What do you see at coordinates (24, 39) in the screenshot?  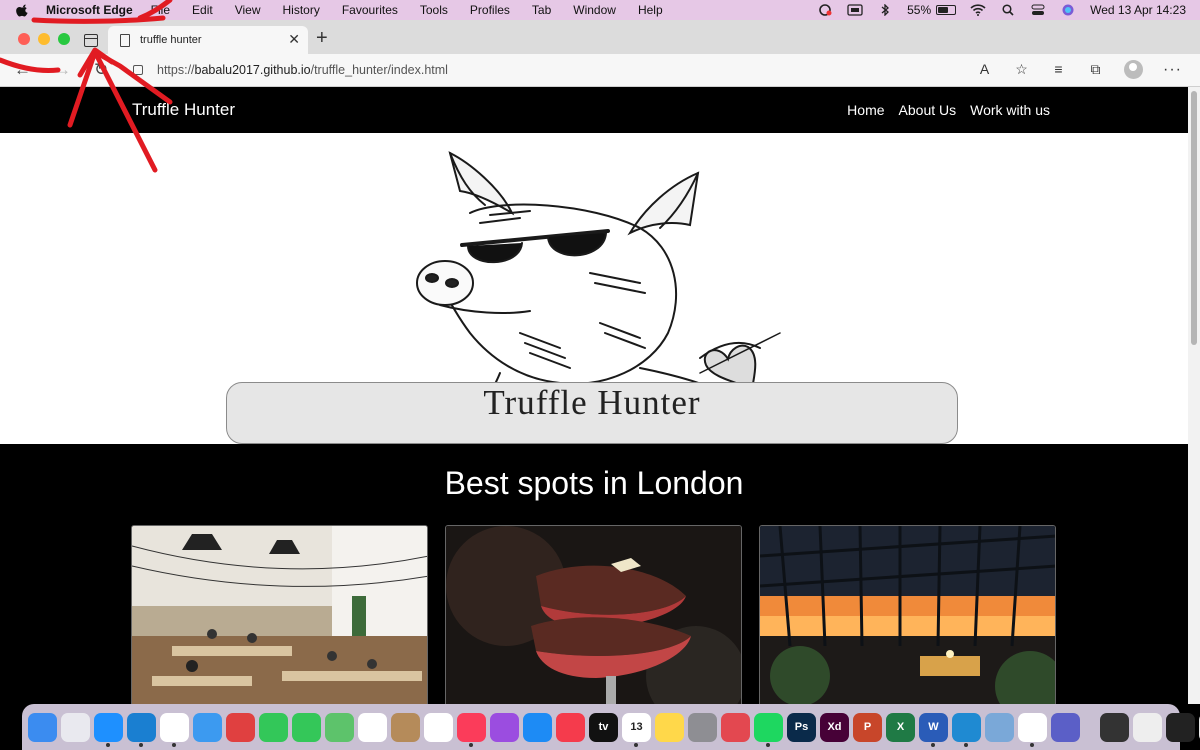 I see `window-close-button` at bounding box center [24, 39].